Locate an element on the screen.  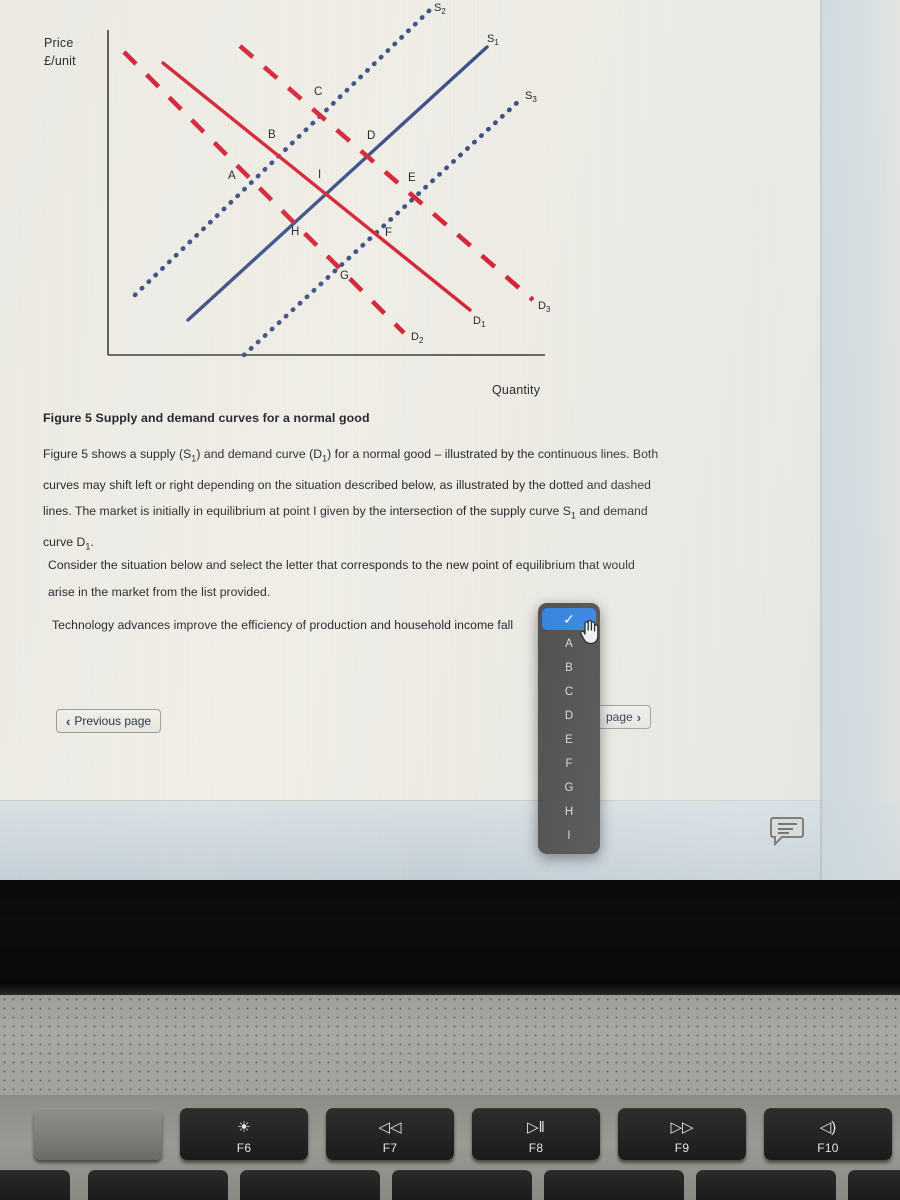
chart-svg is located at coordinates (326, 181).